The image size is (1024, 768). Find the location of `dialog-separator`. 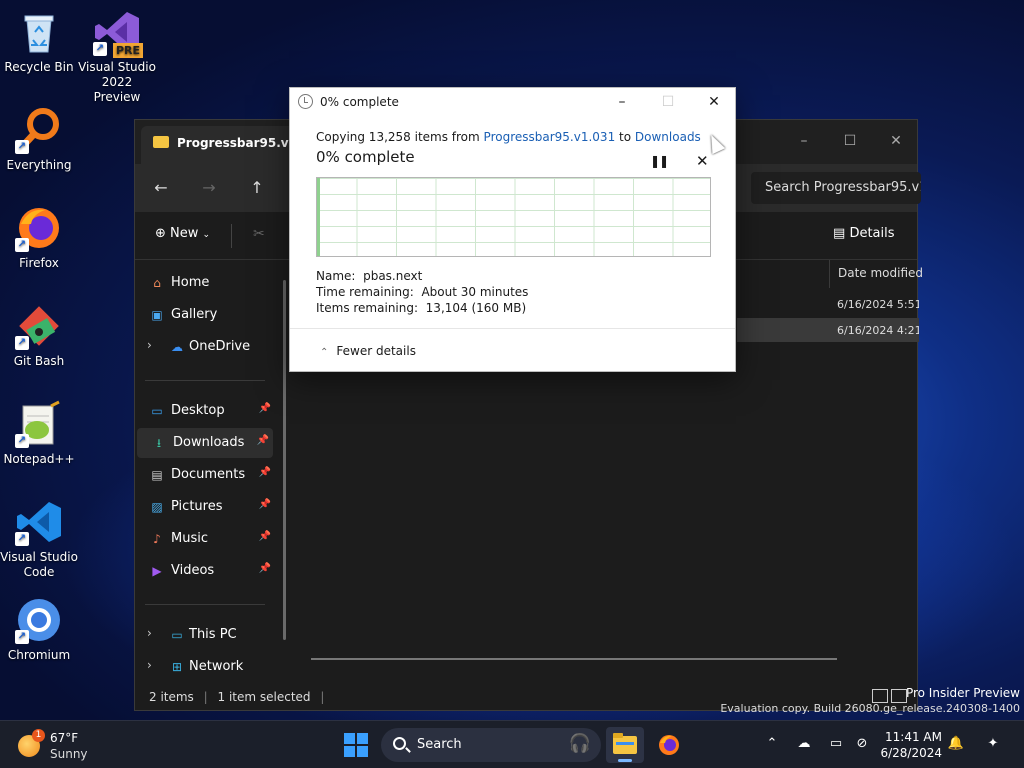

dialog-separator is located at coordinates (512, 328).